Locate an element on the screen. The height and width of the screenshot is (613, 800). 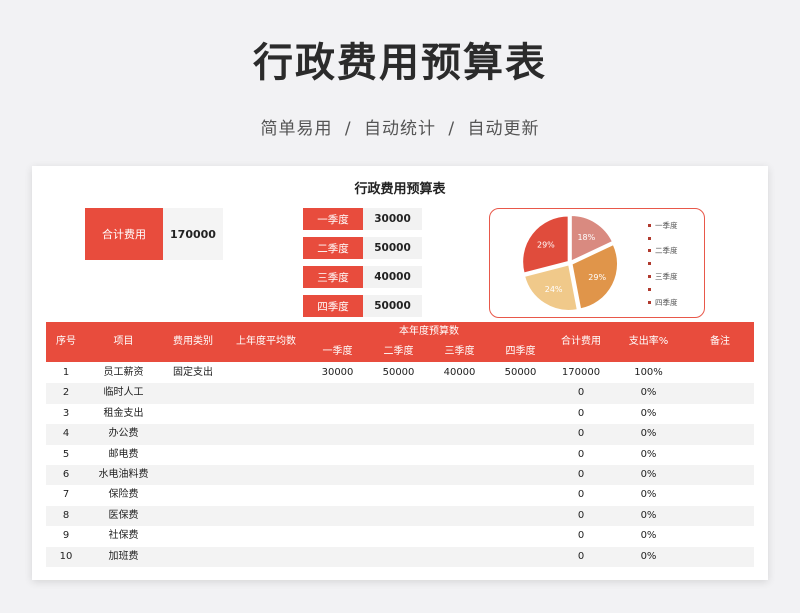
cell-q3: 40000 is located at coordinates (459, 373).